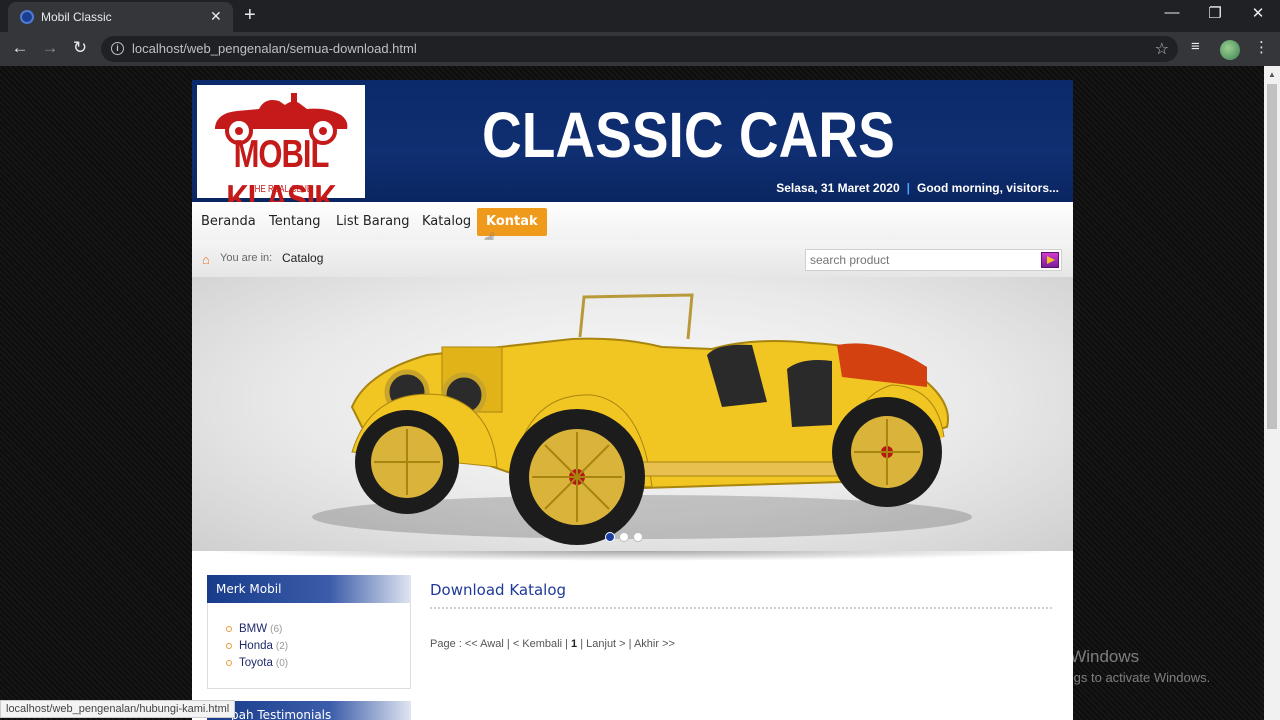 This screenshot has width=1280, height=720. What do you see at coordinates (256, 663) in the screenshot?
I see `brand-name: Toyota` at bounding box center [256, 663].